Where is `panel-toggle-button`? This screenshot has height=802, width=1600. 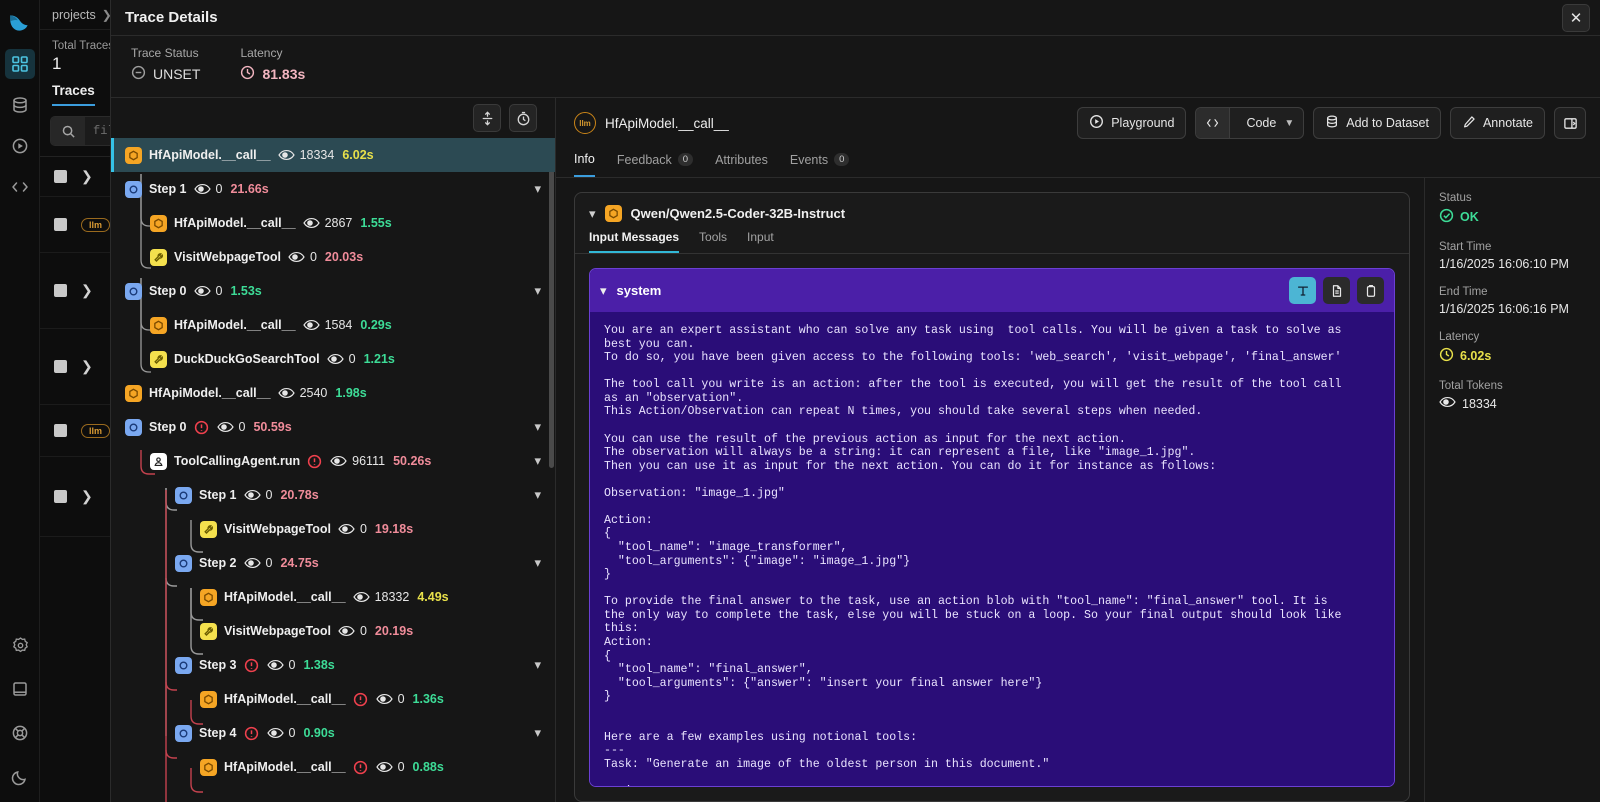
panel-toggle-button is located at coordinates (1570, 123).